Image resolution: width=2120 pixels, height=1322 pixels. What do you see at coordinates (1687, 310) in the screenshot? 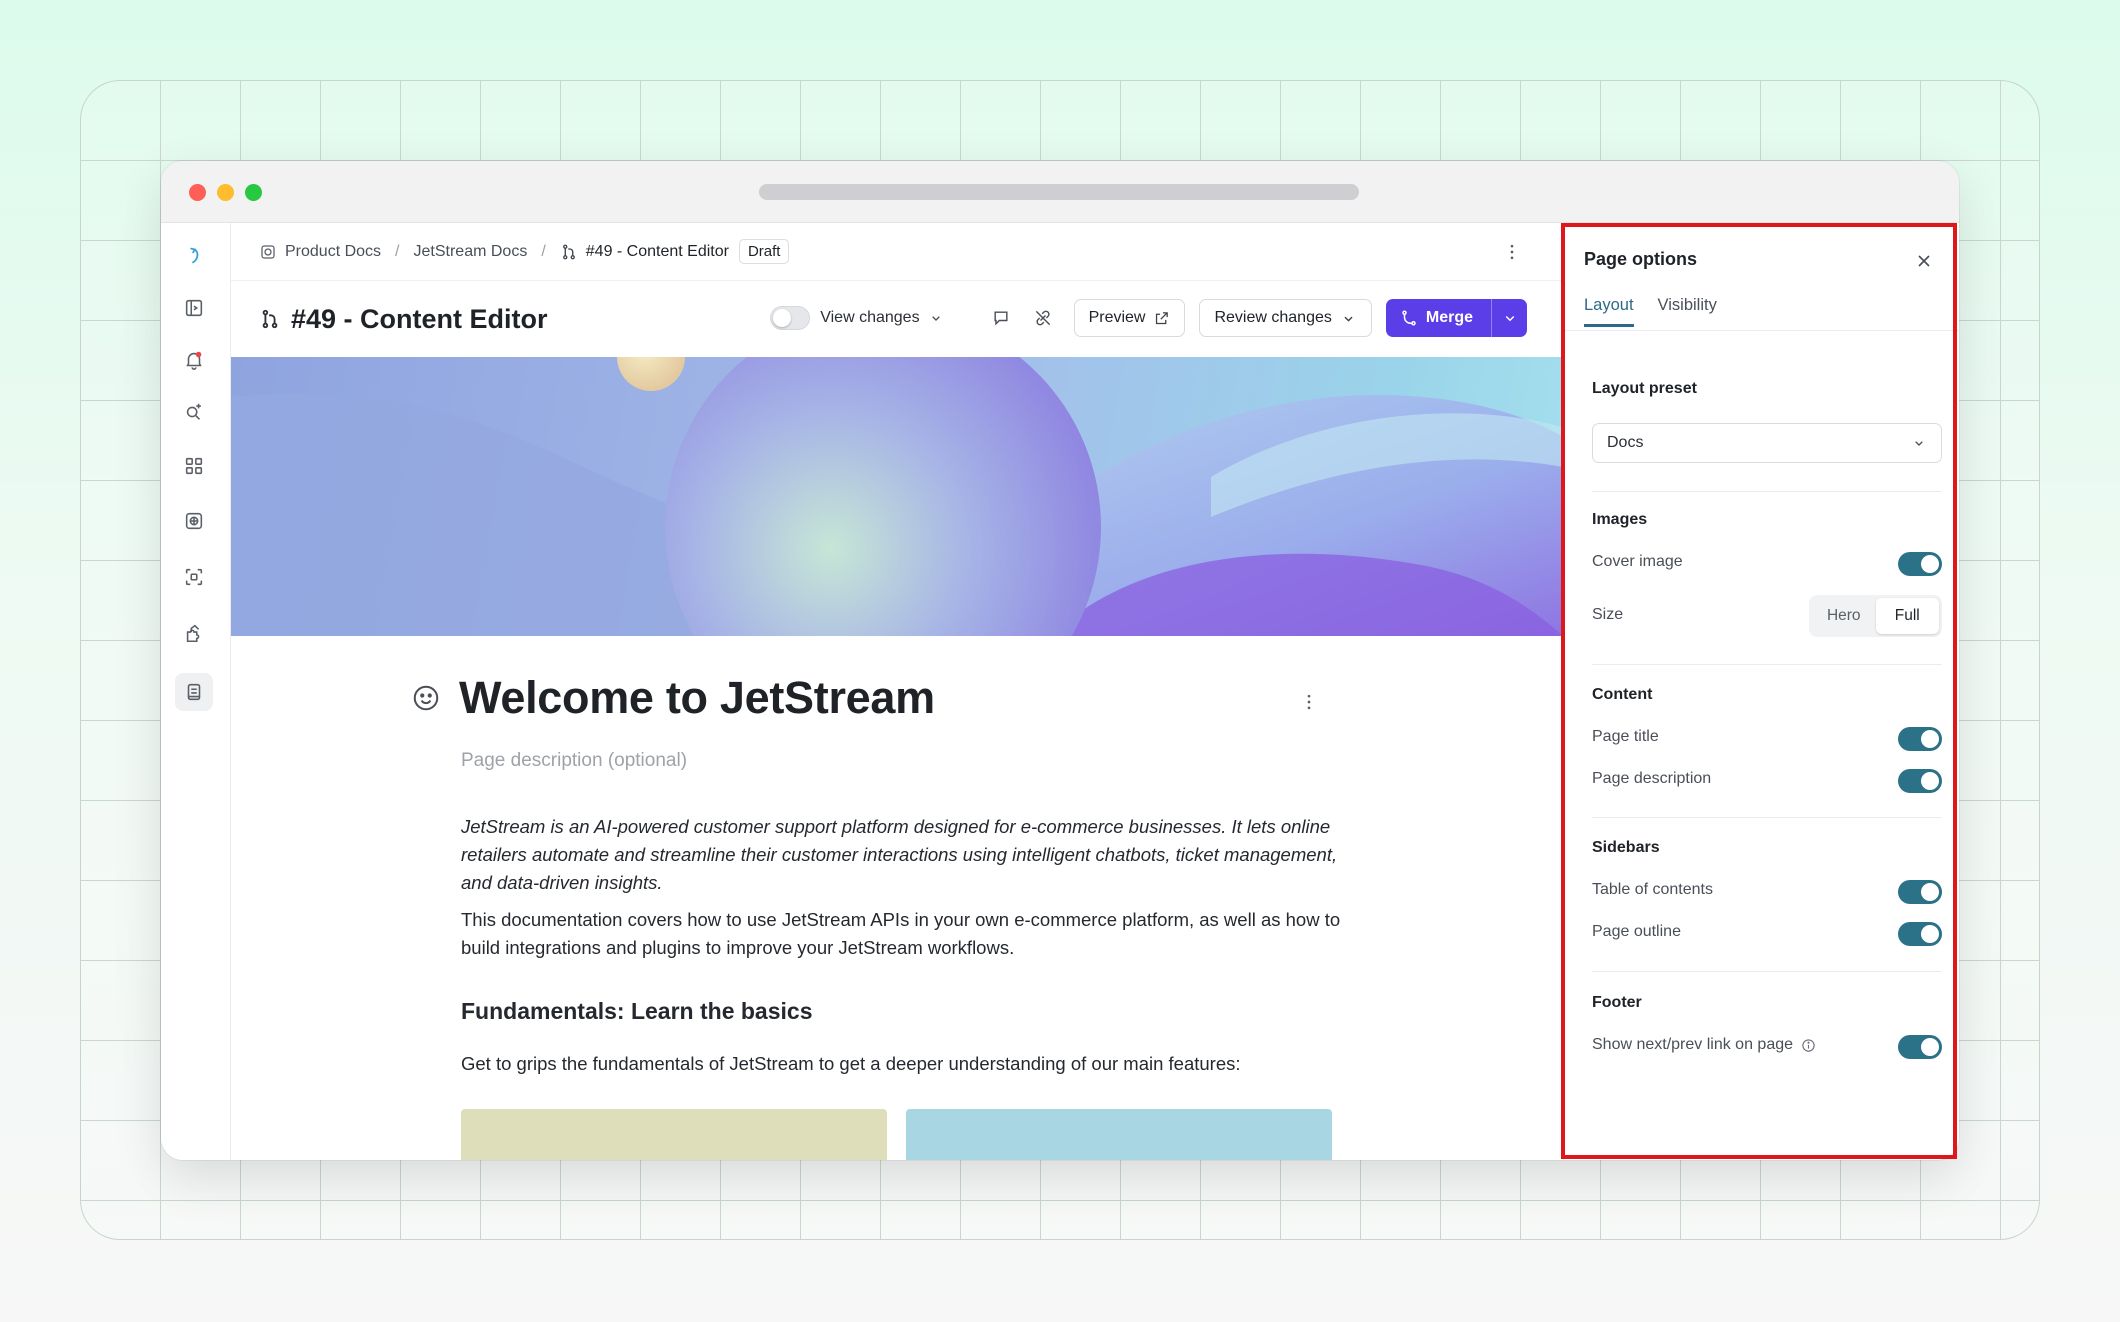
I see `tab-visibility: Visibility` at bounding box center [1687, 310].